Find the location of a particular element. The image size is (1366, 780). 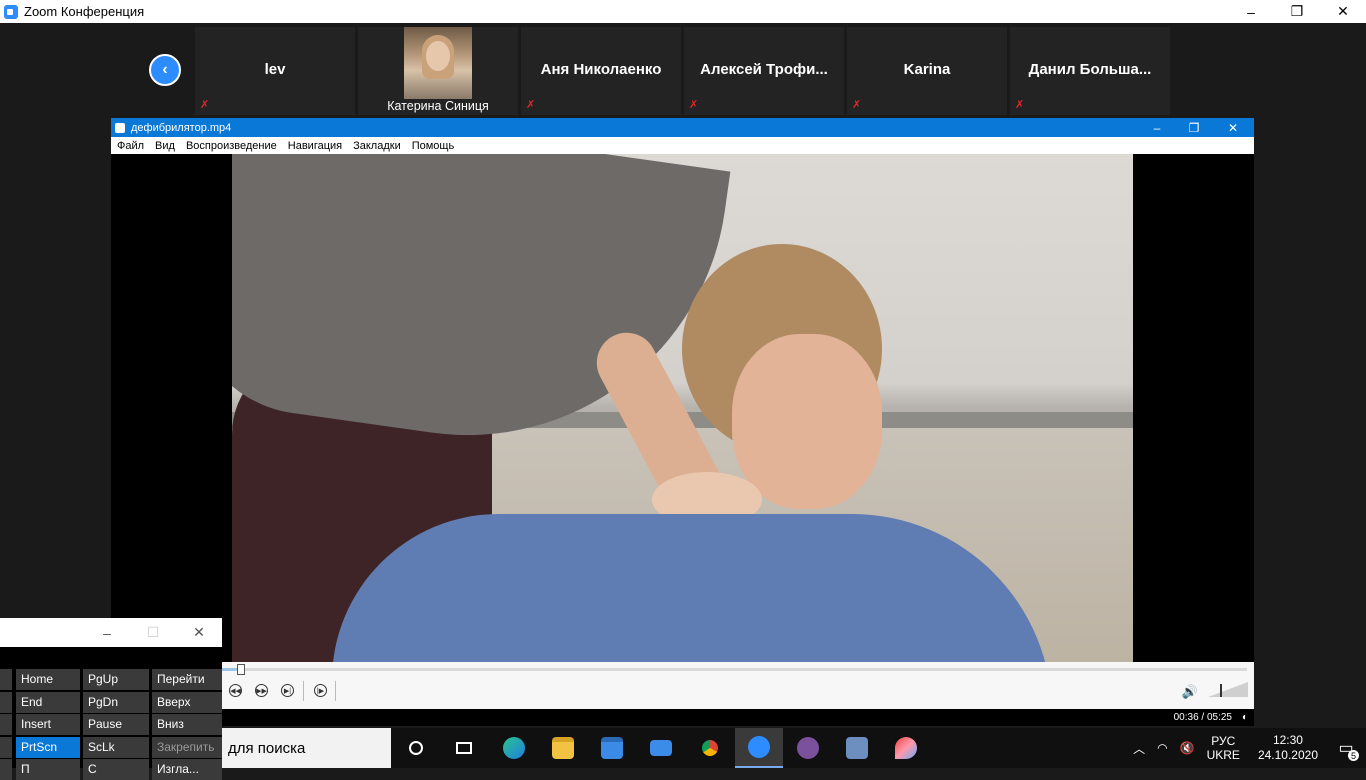

osk-key: End is located at coordinates (48, 702).